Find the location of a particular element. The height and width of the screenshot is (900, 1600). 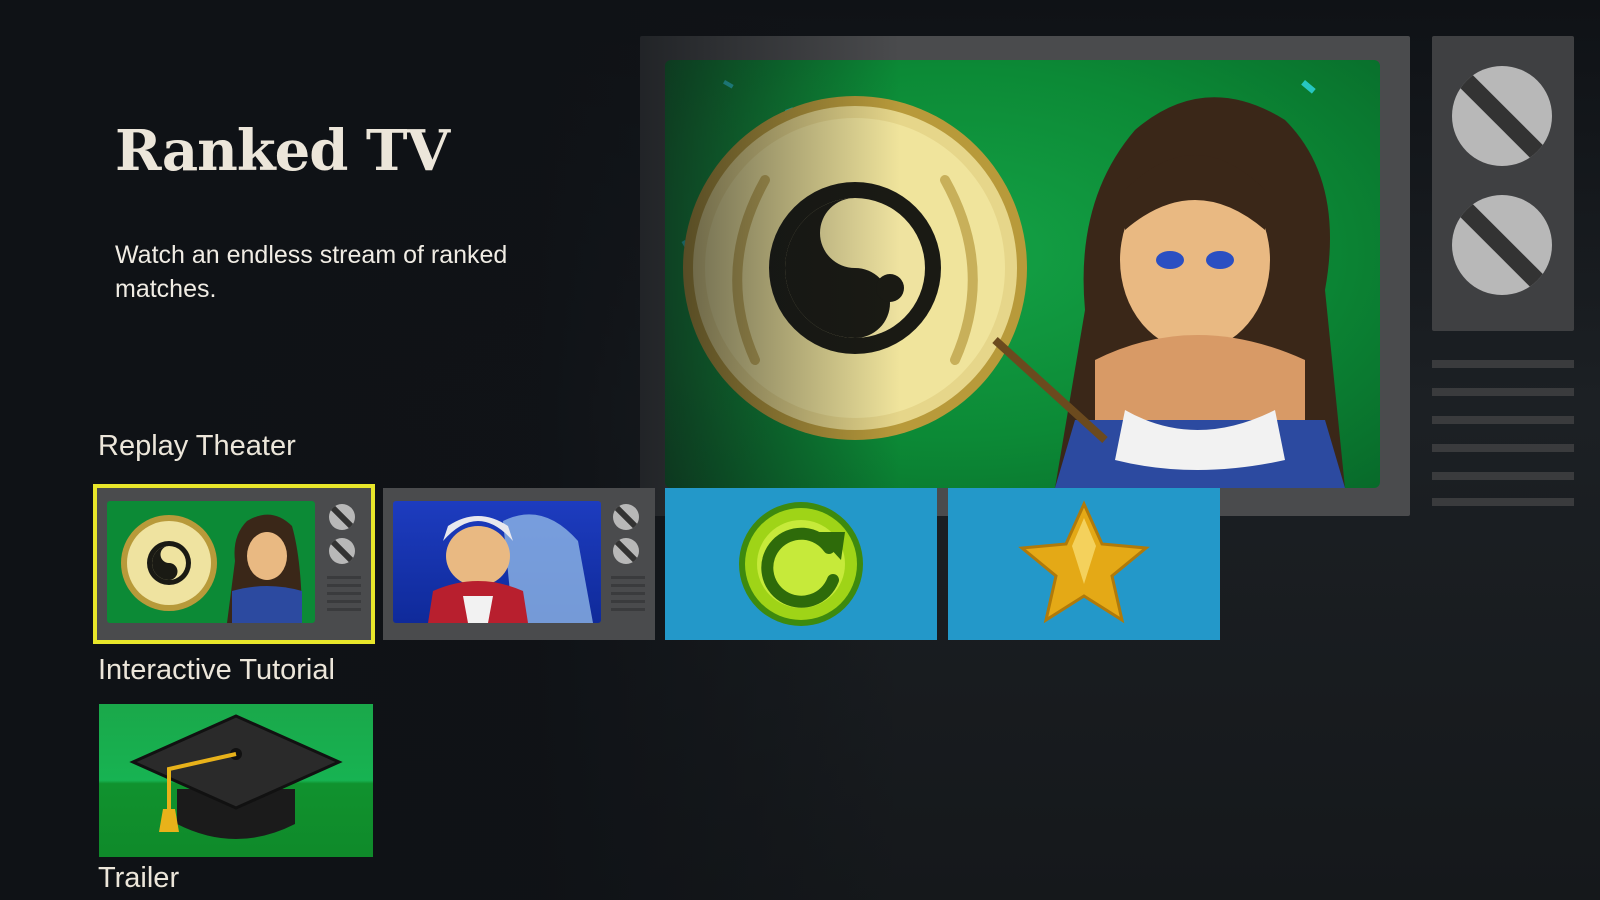

tile-refresh is located at coordinates (801, 564).